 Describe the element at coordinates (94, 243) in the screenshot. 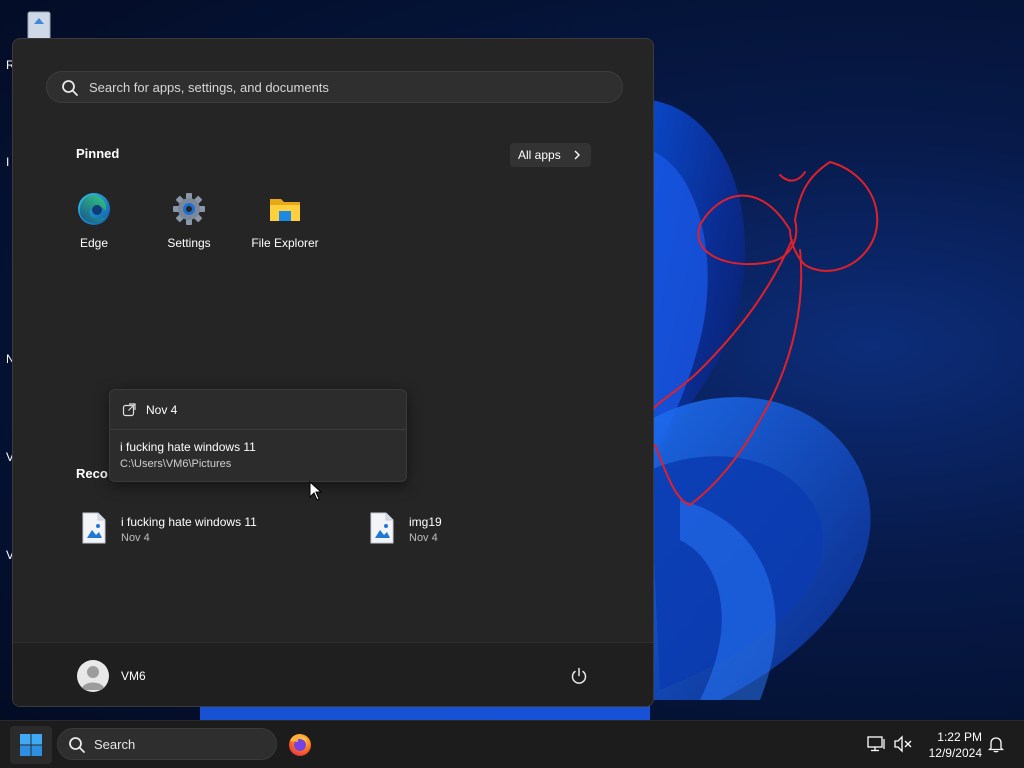

I see `pinned-app-label: Edge` at that location.